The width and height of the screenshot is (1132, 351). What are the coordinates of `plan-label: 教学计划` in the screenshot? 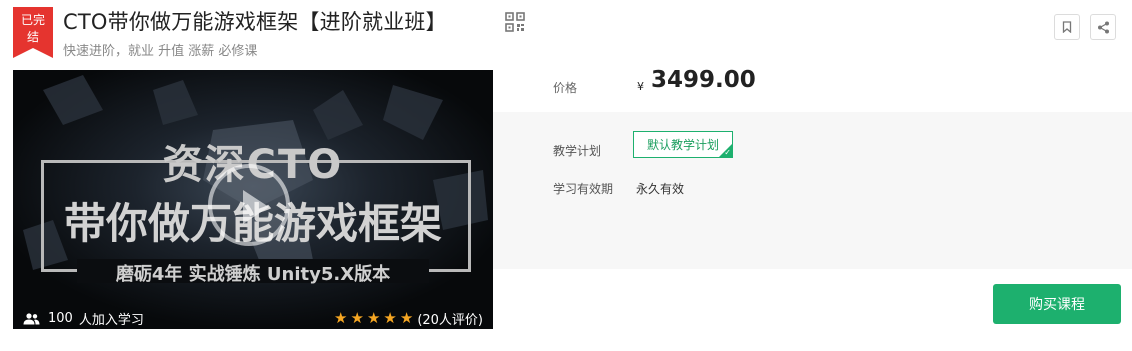 It's located at (577, 151).